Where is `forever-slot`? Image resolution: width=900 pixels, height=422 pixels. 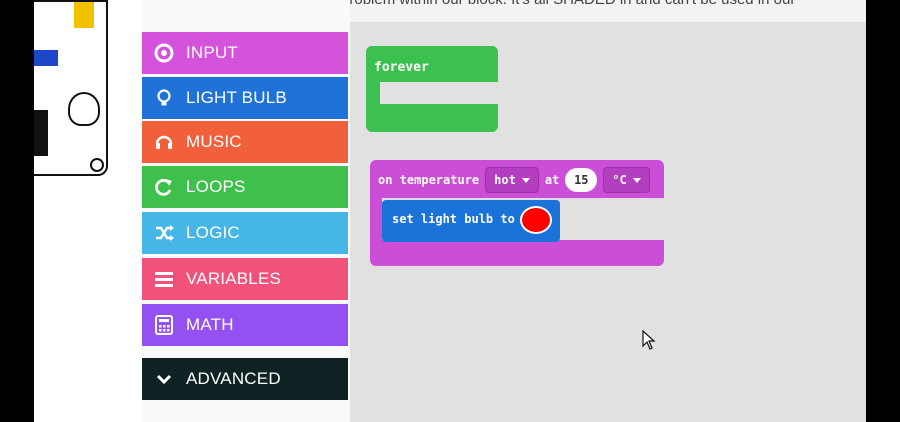
forever-slot is located at coordinates (439, 93).